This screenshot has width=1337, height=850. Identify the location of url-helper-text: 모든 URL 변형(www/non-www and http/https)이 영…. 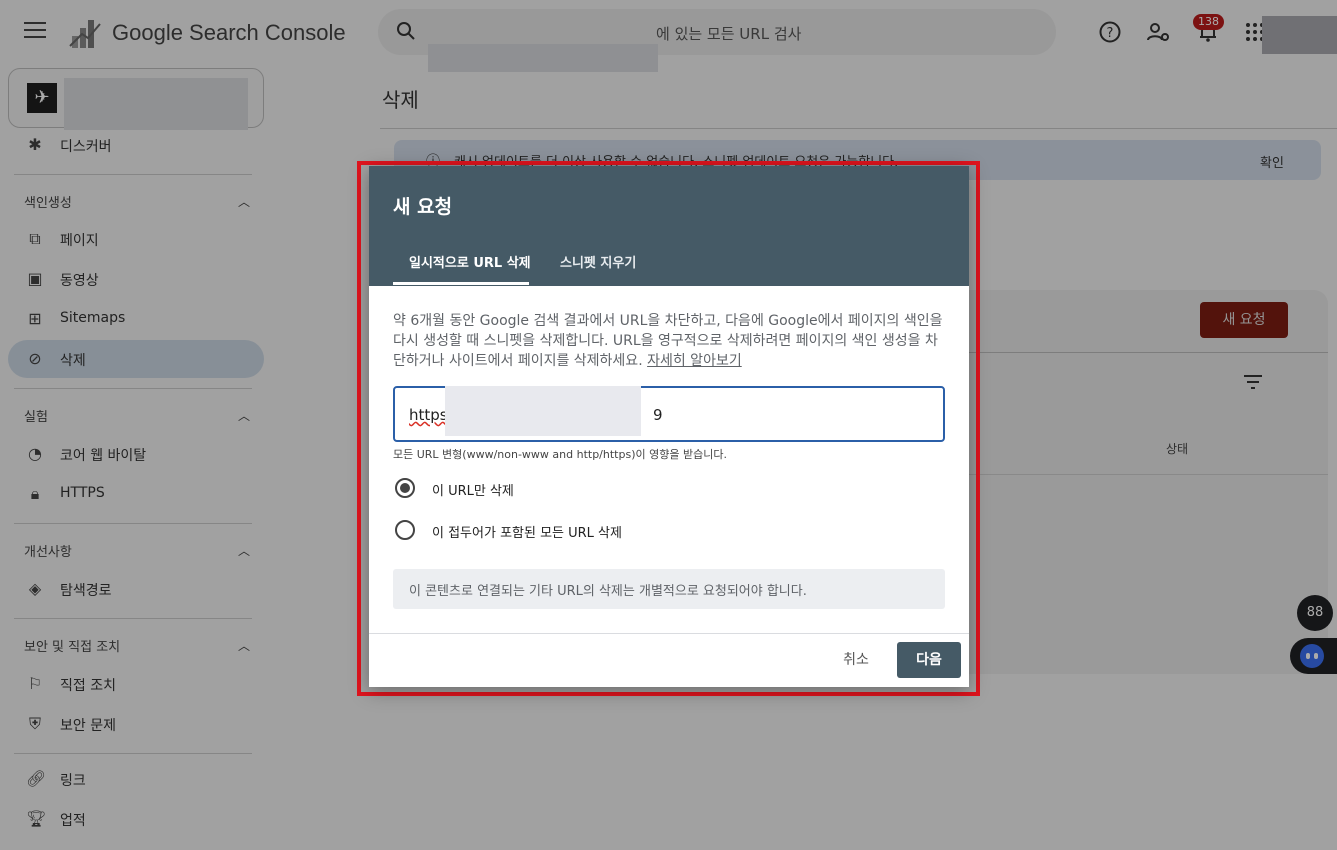
(560, 454).